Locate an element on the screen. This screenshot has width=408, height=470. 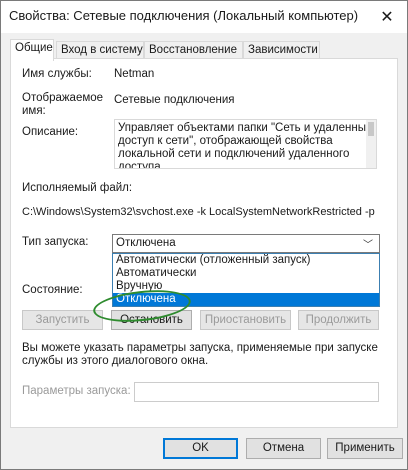
start-button: Запустить is located at coordinates (62, 320).